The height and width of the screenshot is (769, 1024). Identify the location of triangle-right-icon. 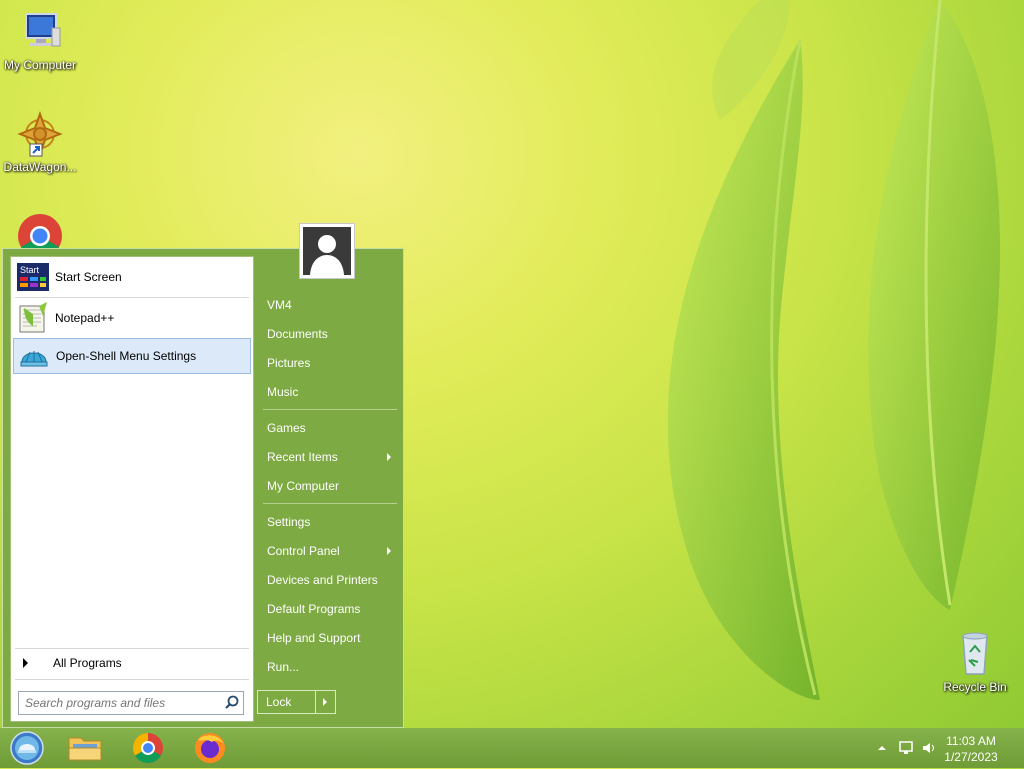
(25, 663).